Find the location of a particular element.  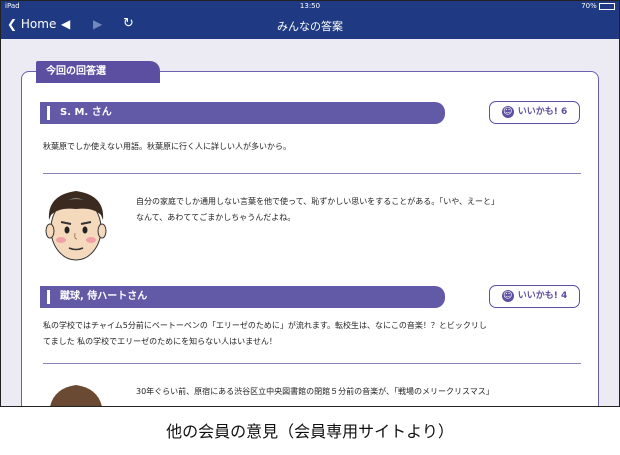

answer-text: 秋葉原でしか使えない用語。秋葉原に行く人に詳しい人が多いから。 is located at coordinates (167, 146).